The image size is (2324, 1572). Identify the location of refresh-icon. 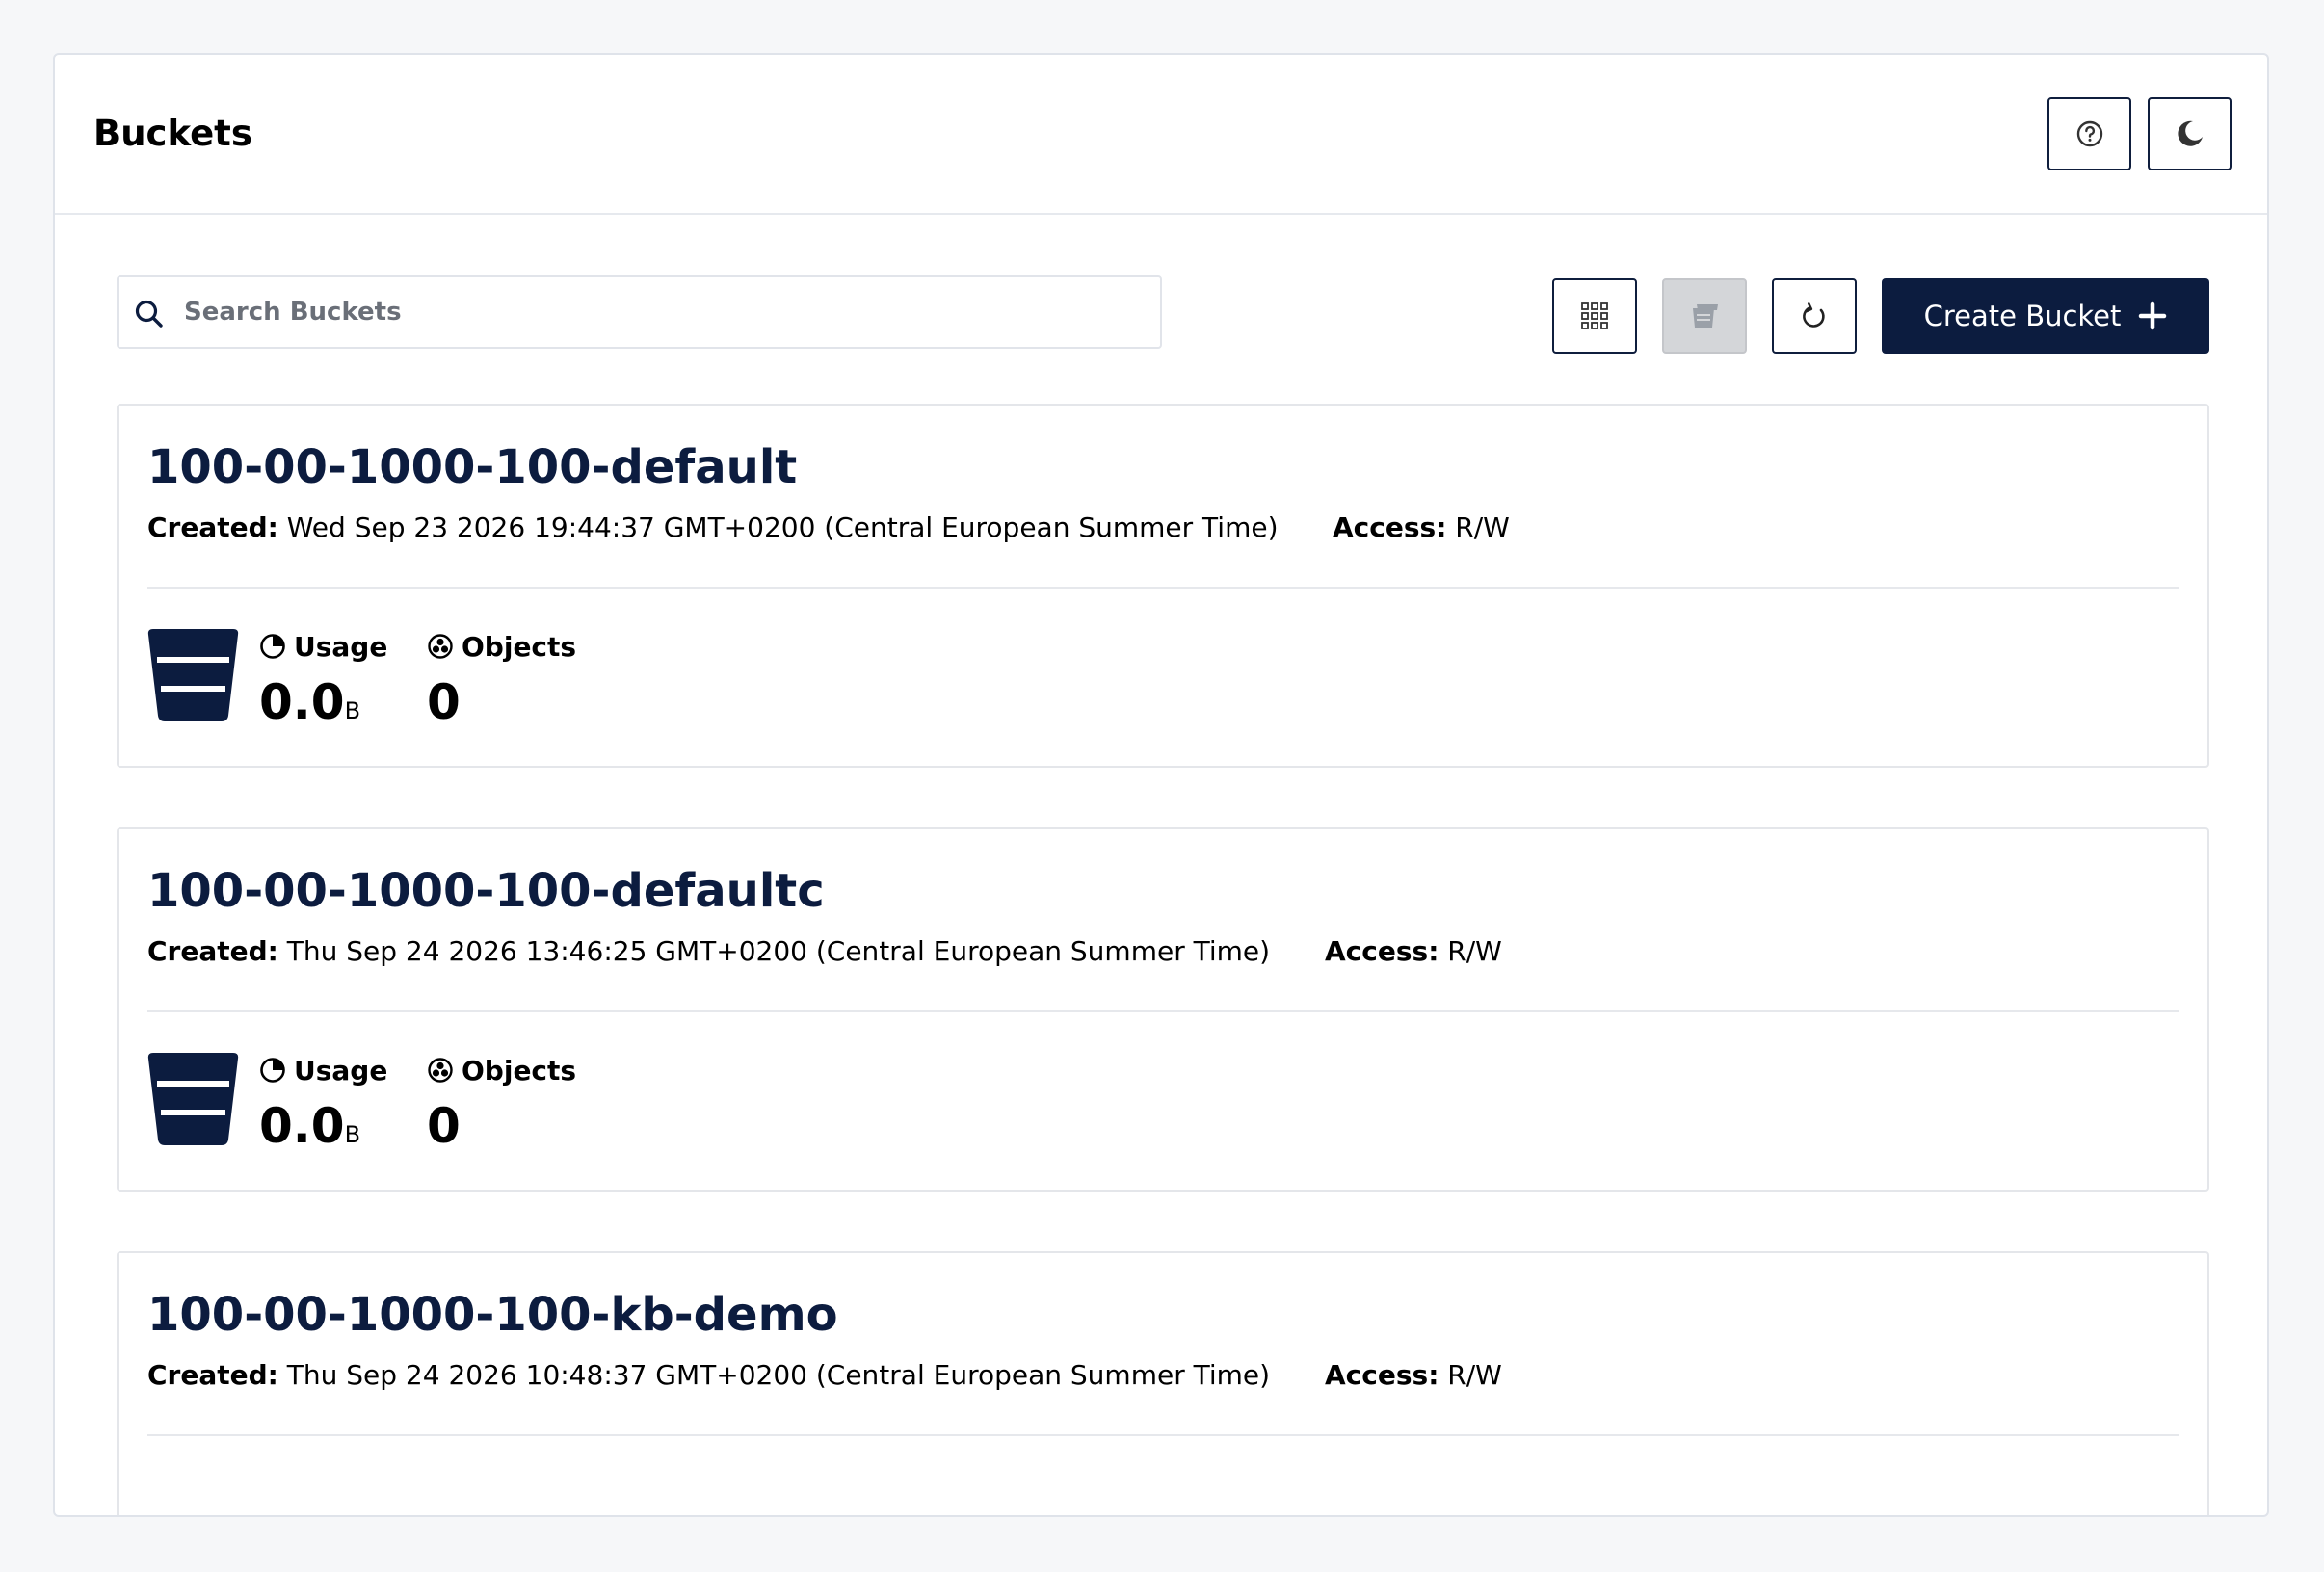
(1814, 315).